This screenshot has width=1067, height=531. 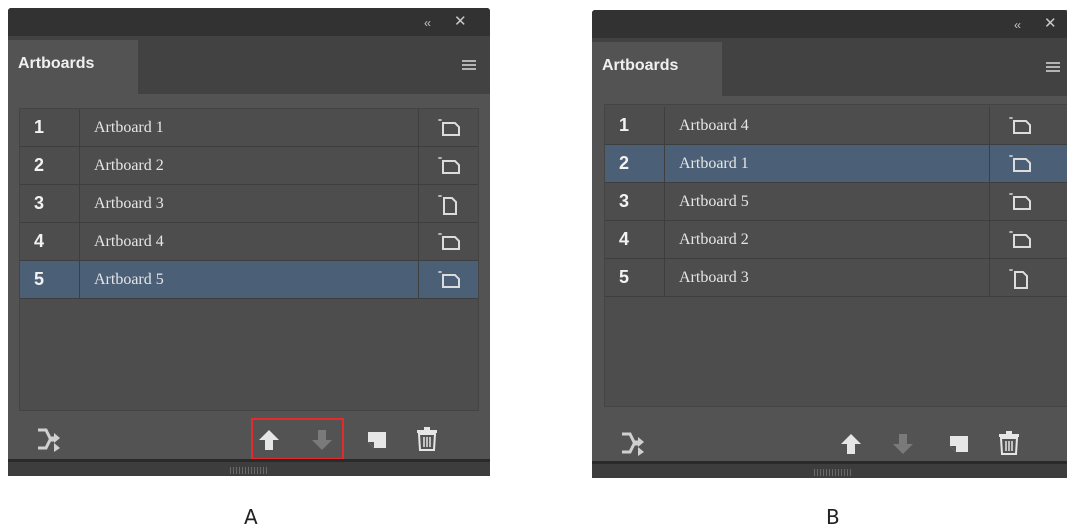 I want to click on artboard-row: 5 Artboard 3, so click(x=836, y=278).